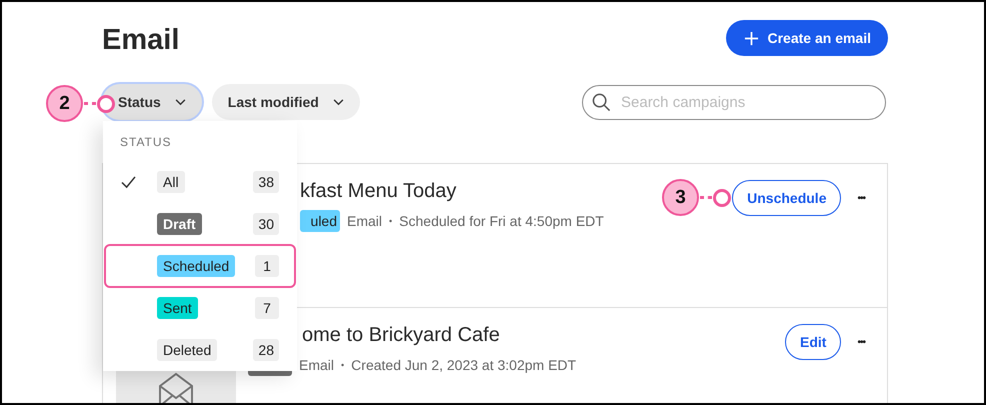 This screenshot has width=986, height=405. What do you see at coordinates (266, 182) in the screenshot?
I see `status-count: 38` at bounding box center [266, 182].